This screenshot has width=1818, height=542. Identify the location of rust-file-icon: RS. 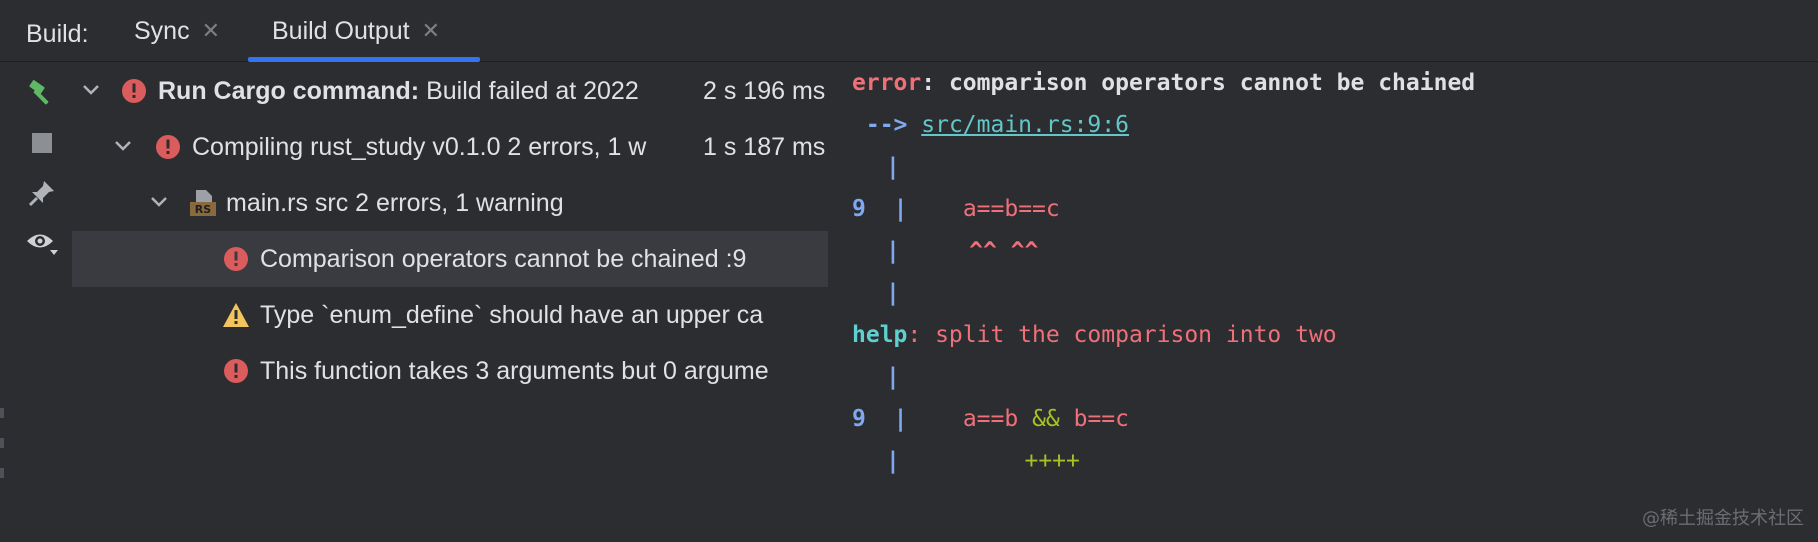
(203, 203).